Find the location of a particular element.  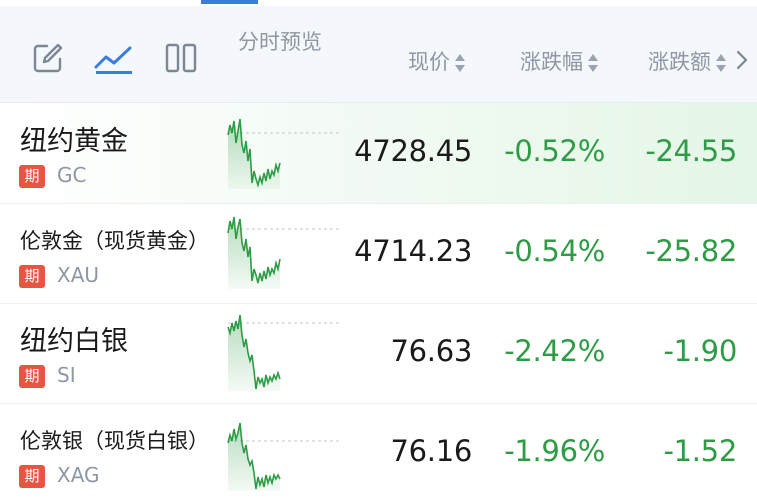

instrument-name: 纽约白银 is located at coordinates (74, 341).